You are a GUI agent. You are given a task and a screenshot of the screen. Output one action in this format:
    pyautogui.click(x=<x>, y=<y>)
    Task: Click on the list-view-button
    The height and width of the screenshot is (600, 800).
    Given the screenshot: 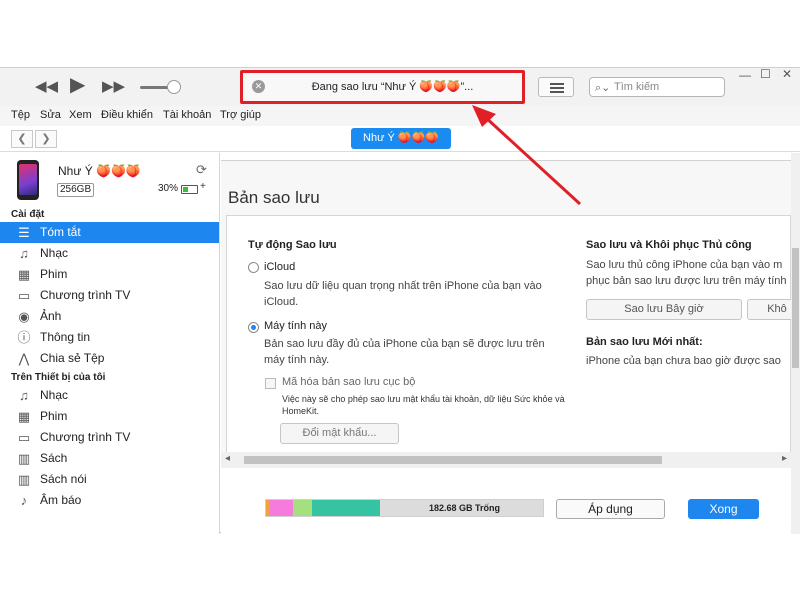 What is the action you would take?
    pyautogui.click(x=556, y=87)
    